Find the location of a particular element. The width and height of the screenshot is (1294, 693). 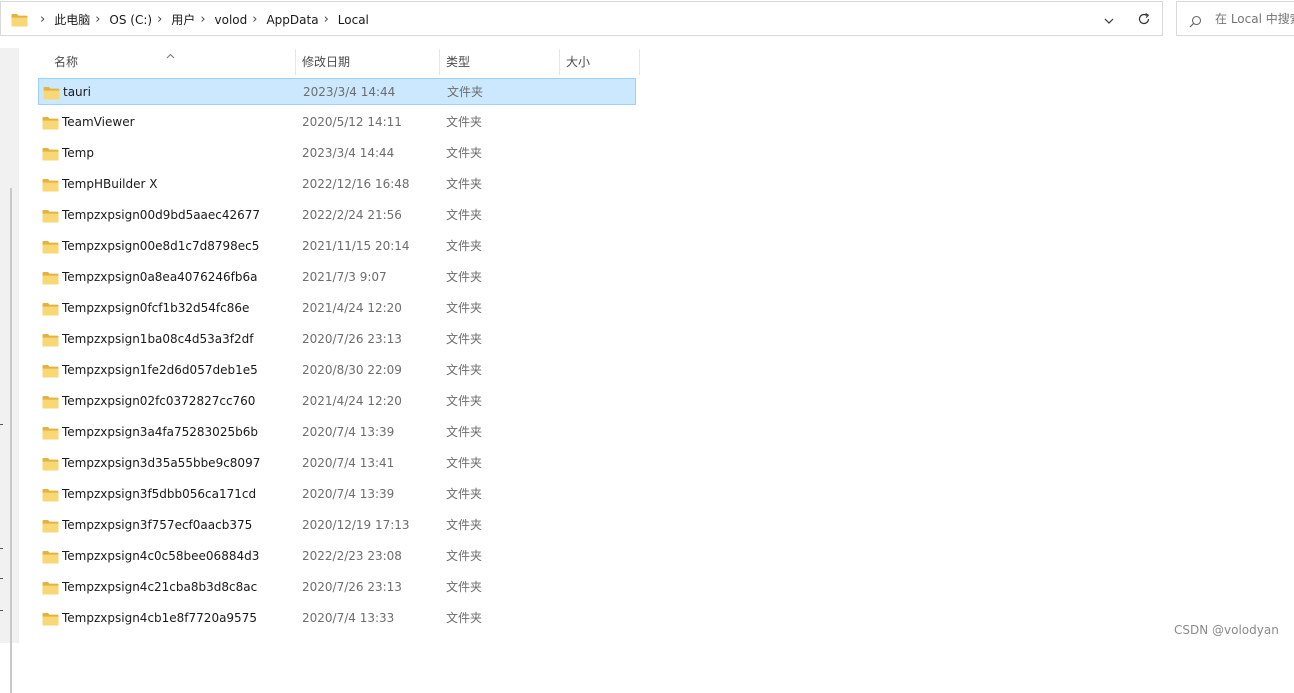

breadcrumb-item: AppData is located at coordinates (292, 20).